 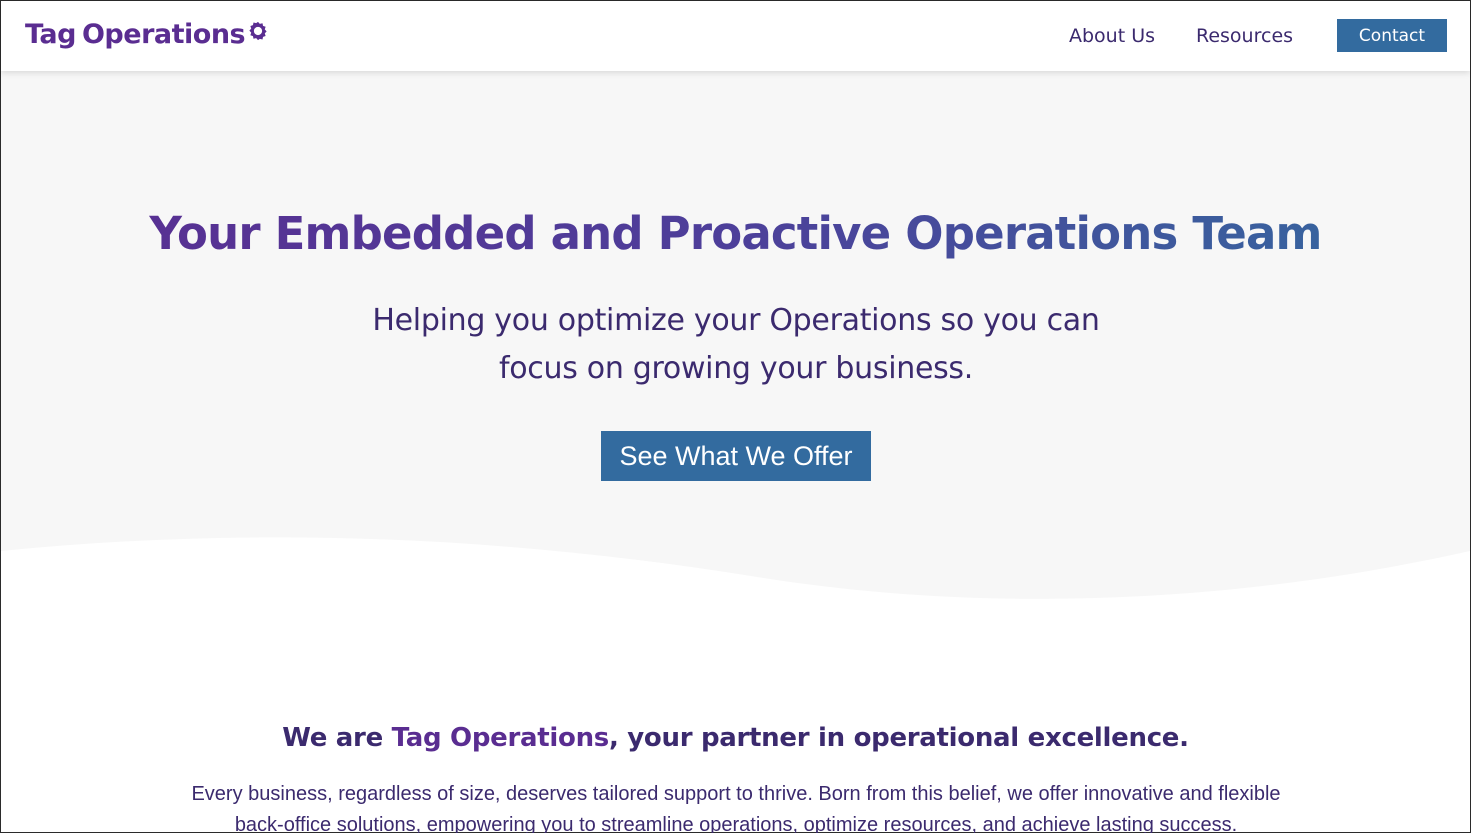 What do you see at coordinates (337, 738) in the screenshot?
I see `about-heading-prefix: We are` at bounding box center [337, 738].